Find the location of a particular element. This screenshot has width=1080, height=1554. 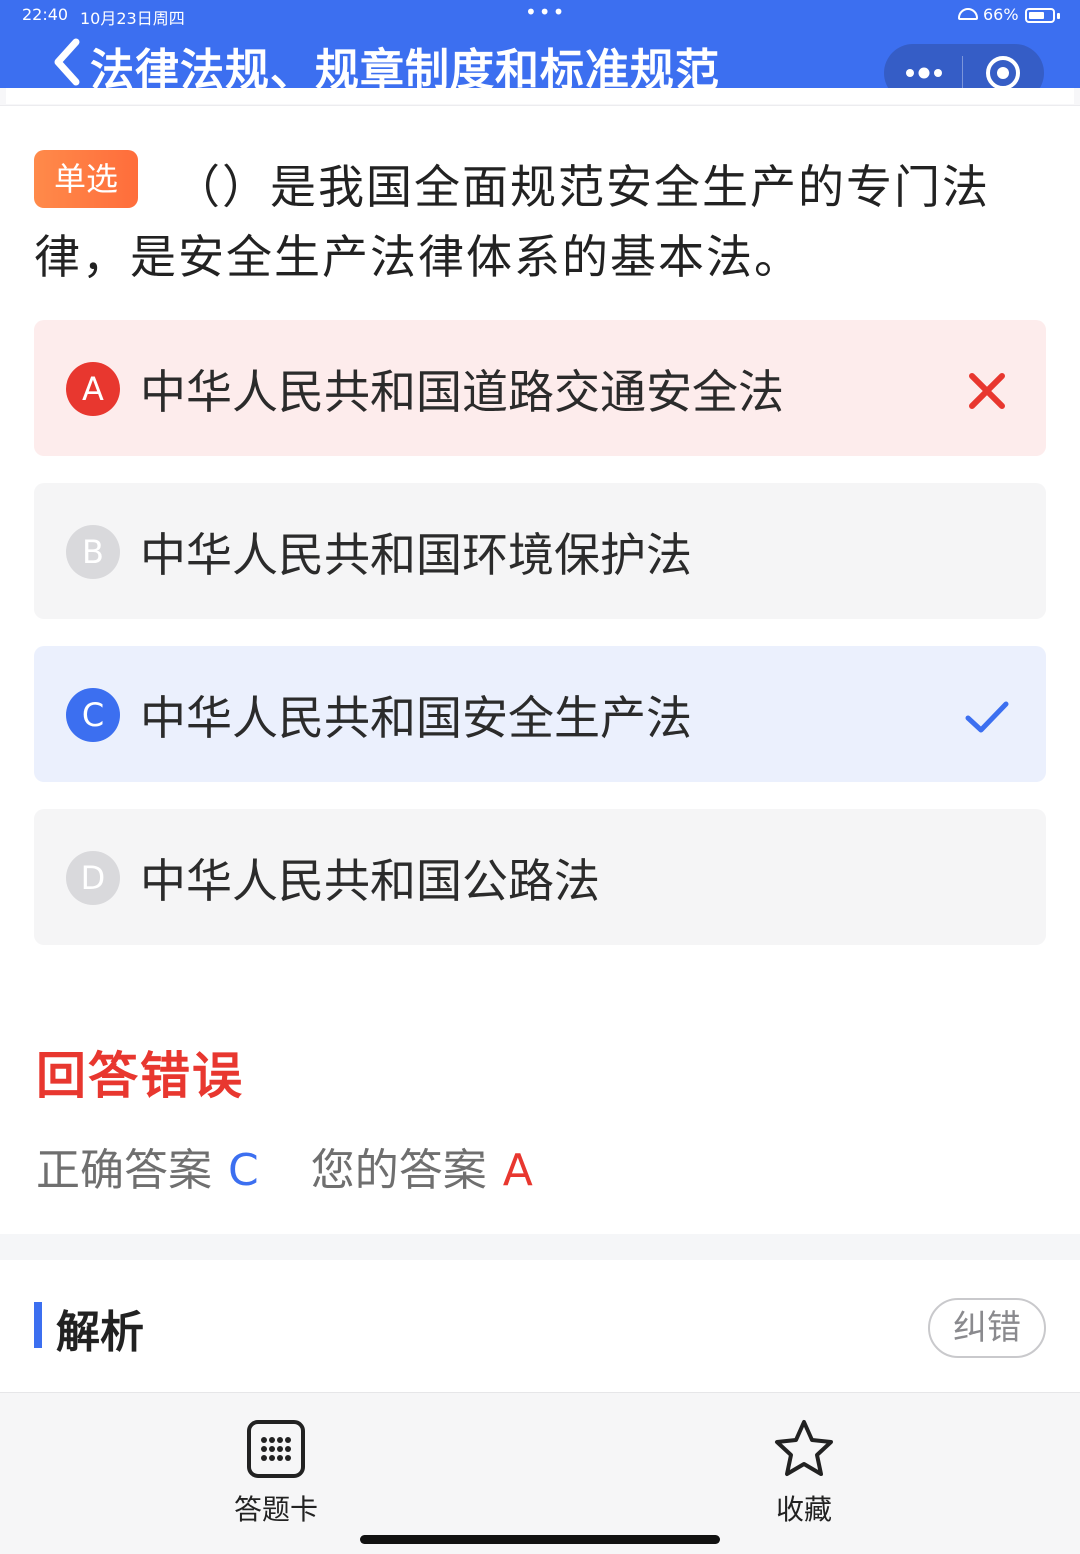

cross-icon is located at coordinates (987, 391).